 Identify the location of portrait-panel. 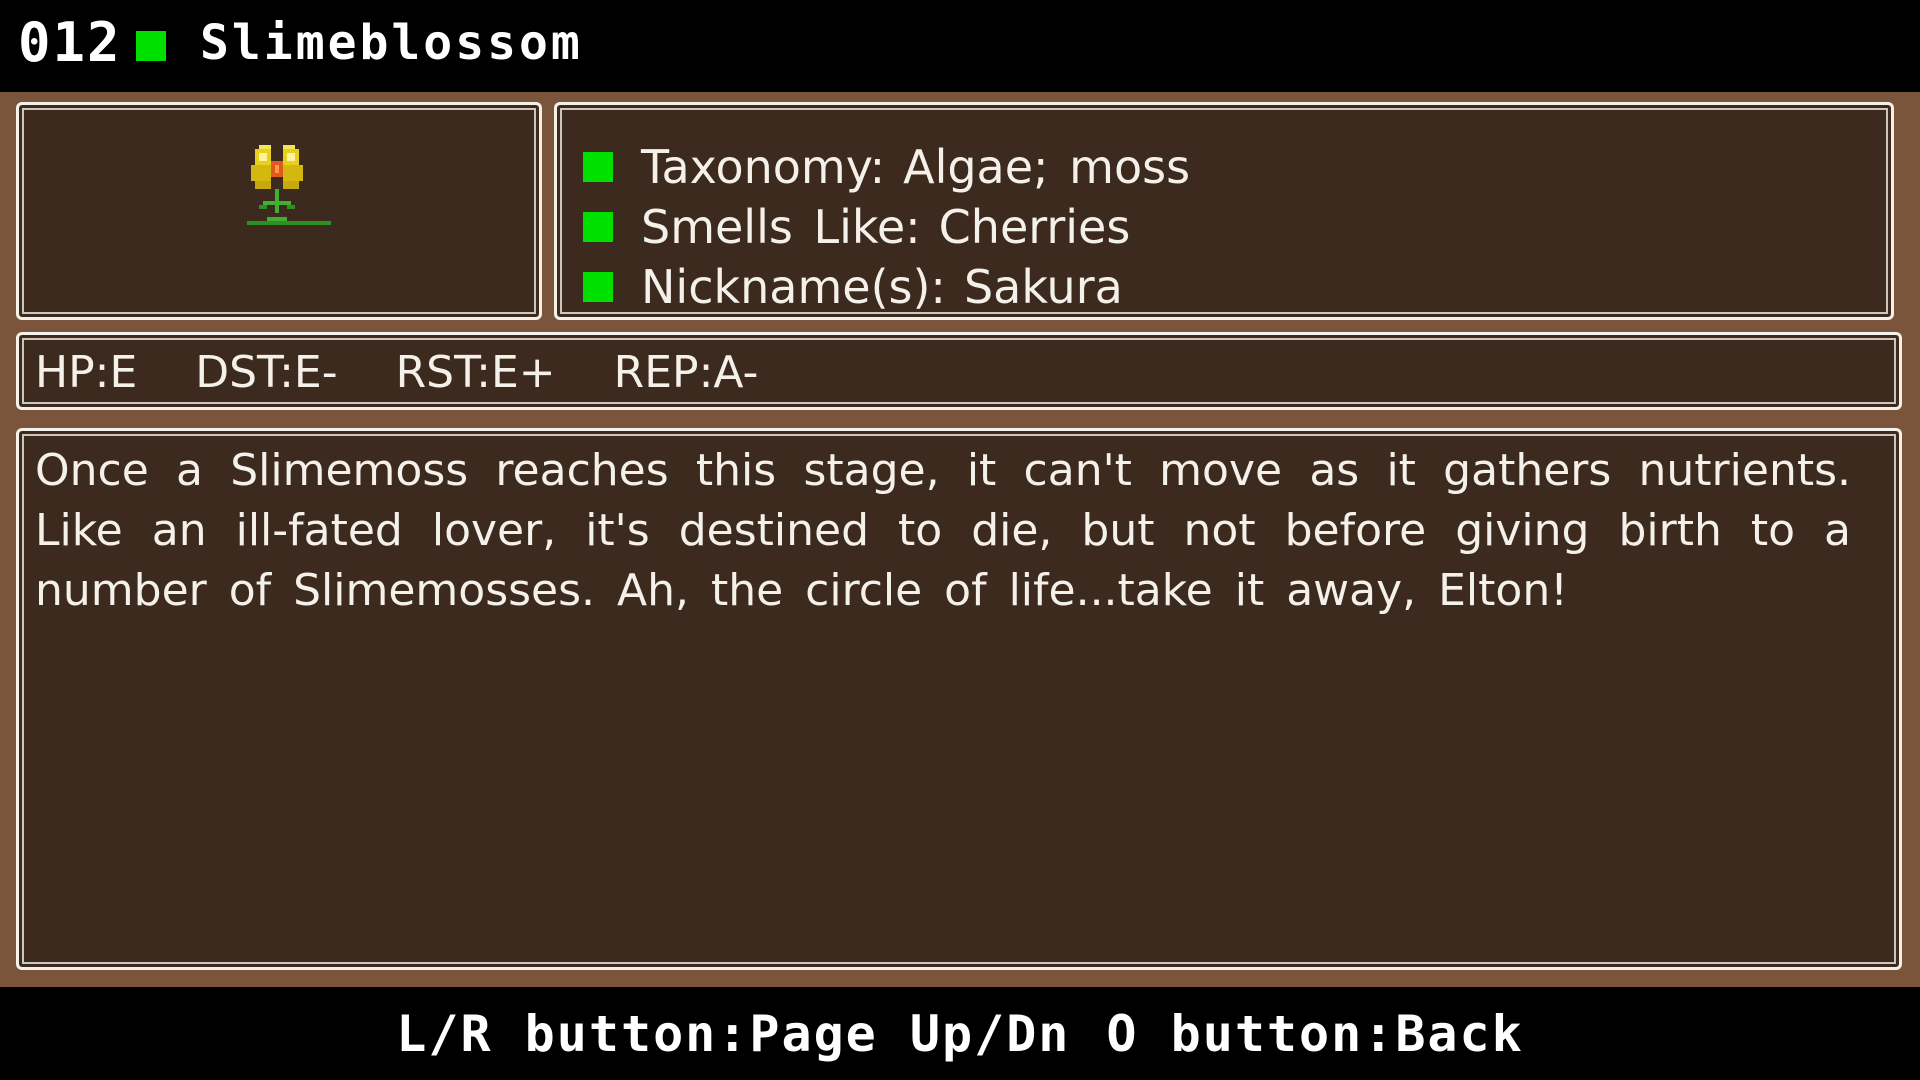
(279, 211).